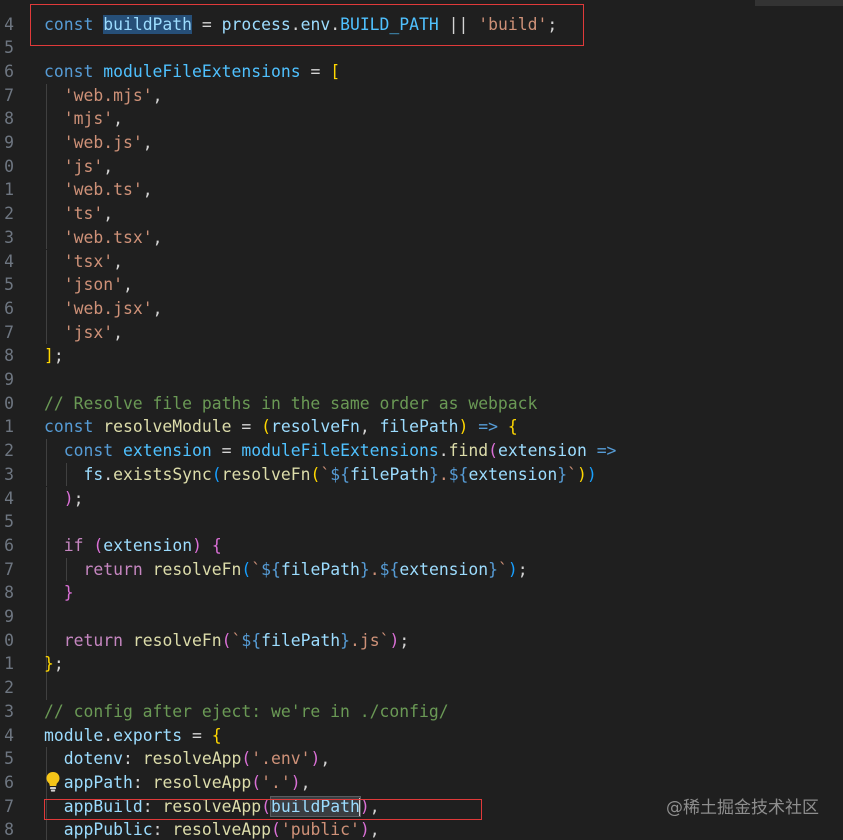 Image resolution: width=843 pixels, height=840 pixels. Describe the element at coordinates (9, 830) in the screenshot. I see `line-number: 8` at that location.